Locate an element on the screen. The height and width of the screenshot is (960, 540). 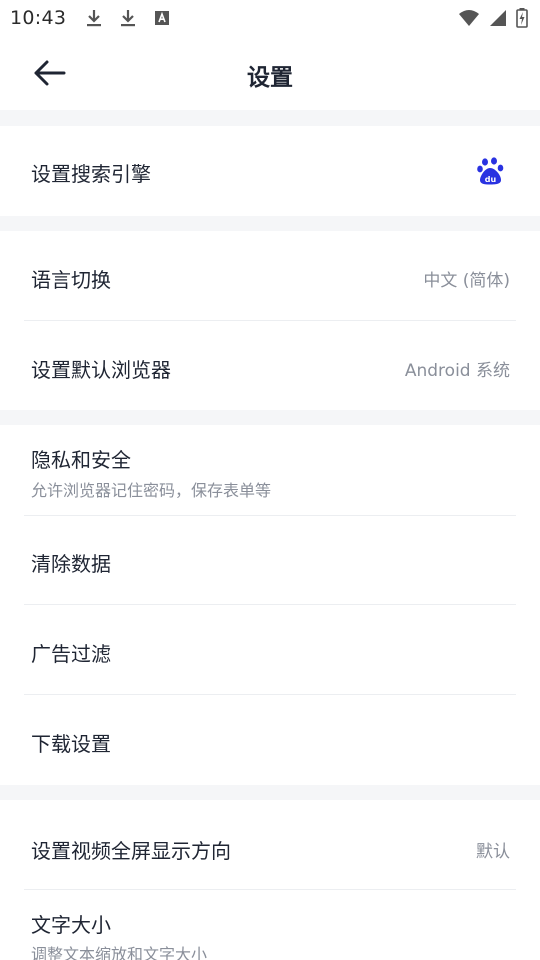
setting-value: Android 系统 is located at coordinates (457, 371).